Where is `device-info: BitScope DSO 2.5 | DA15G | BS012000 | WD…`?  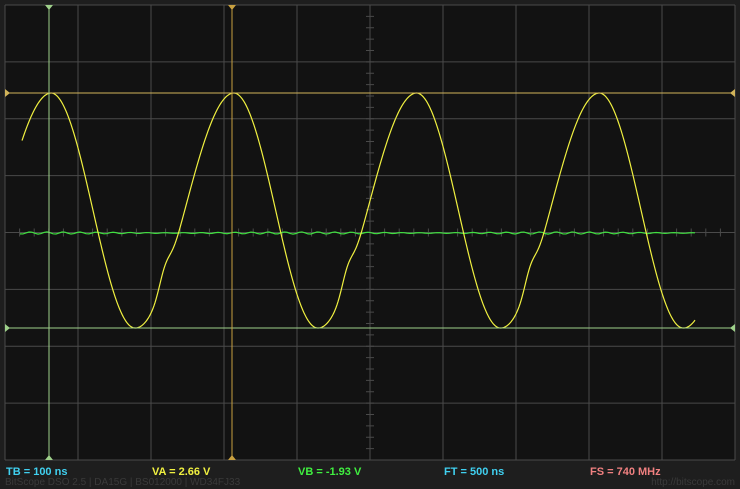
device-info: BitScope DSO 2.5 | DA15G | BS012000 | WD… is located at coordinates (123, 482).